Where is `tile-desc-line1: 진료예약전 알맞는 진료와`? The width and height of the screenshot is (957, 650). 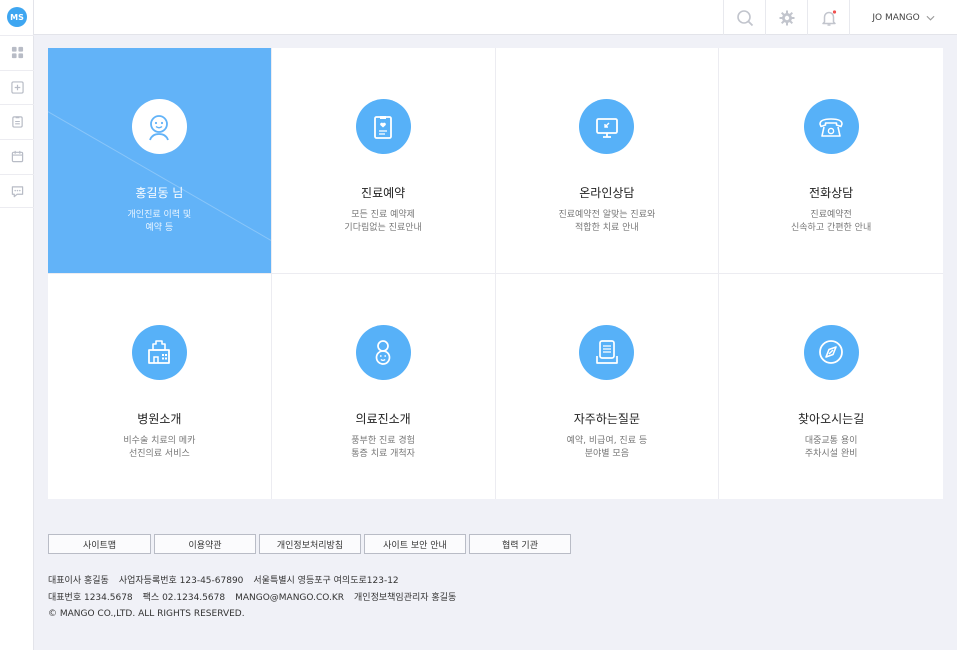 tile-desc-line1: 진료예약전 알맞는 진료와 is located at coordinates (607, 215).